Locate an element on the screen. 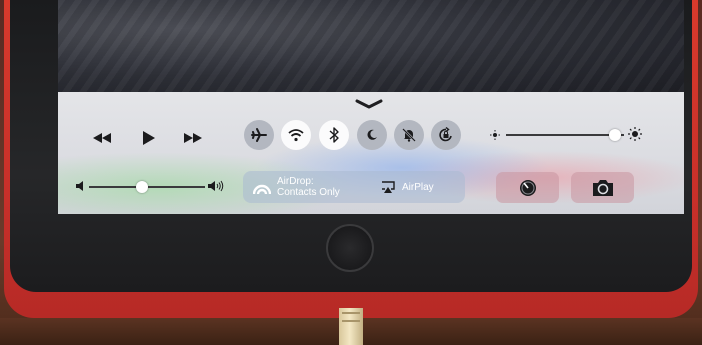  play-button is located at coordinates (149, 138).